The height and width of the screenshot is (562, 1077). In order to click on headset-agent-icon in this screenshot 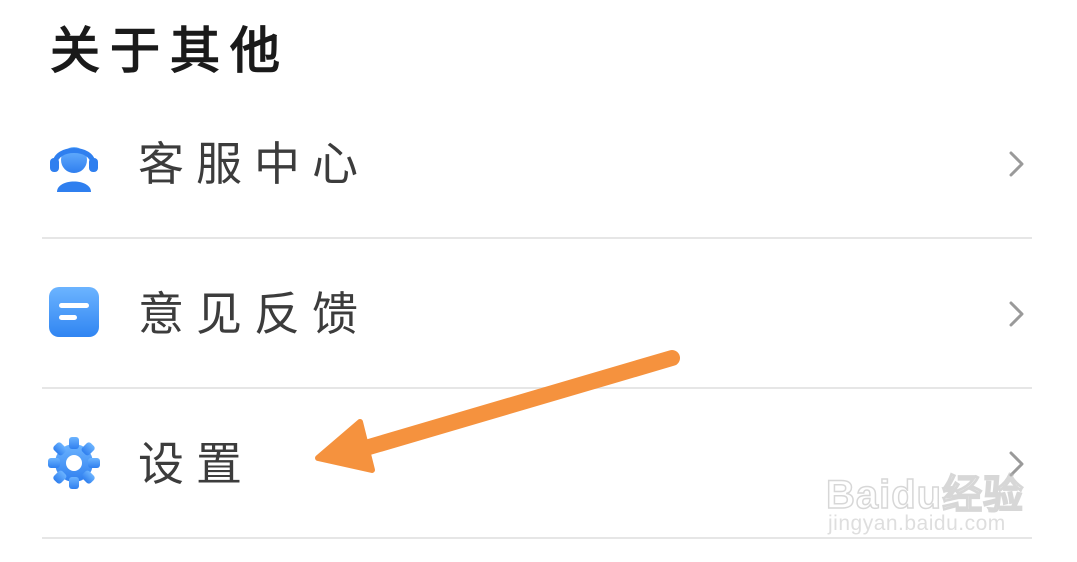, I will do `click(74, 169)`.